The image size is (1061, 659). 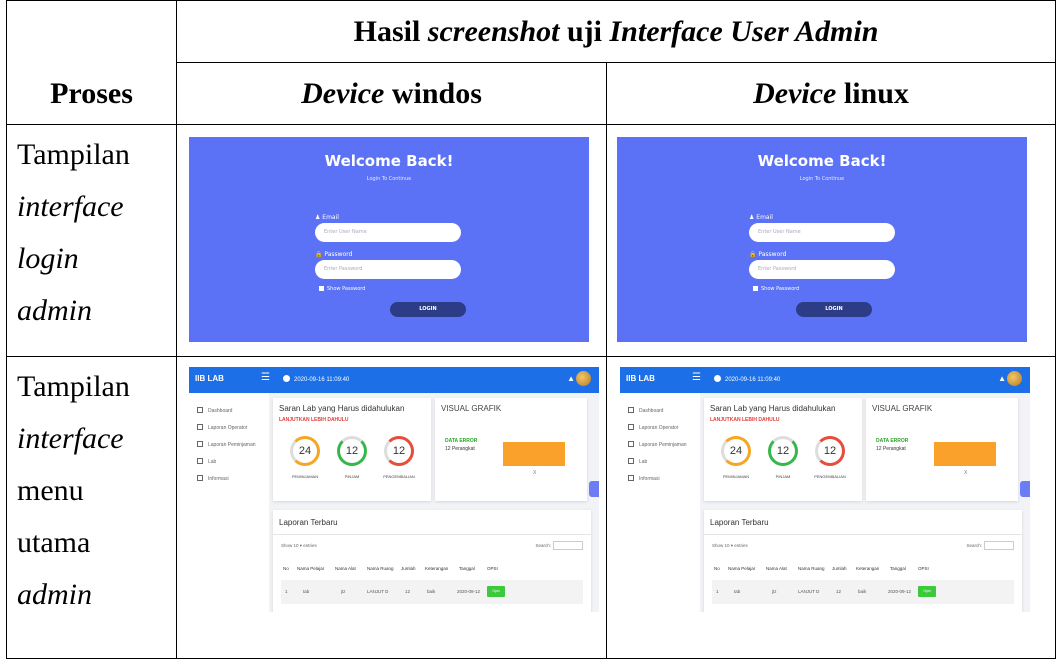 I want to click on ring-pengembalian: 12, so click(x=399, y=451).